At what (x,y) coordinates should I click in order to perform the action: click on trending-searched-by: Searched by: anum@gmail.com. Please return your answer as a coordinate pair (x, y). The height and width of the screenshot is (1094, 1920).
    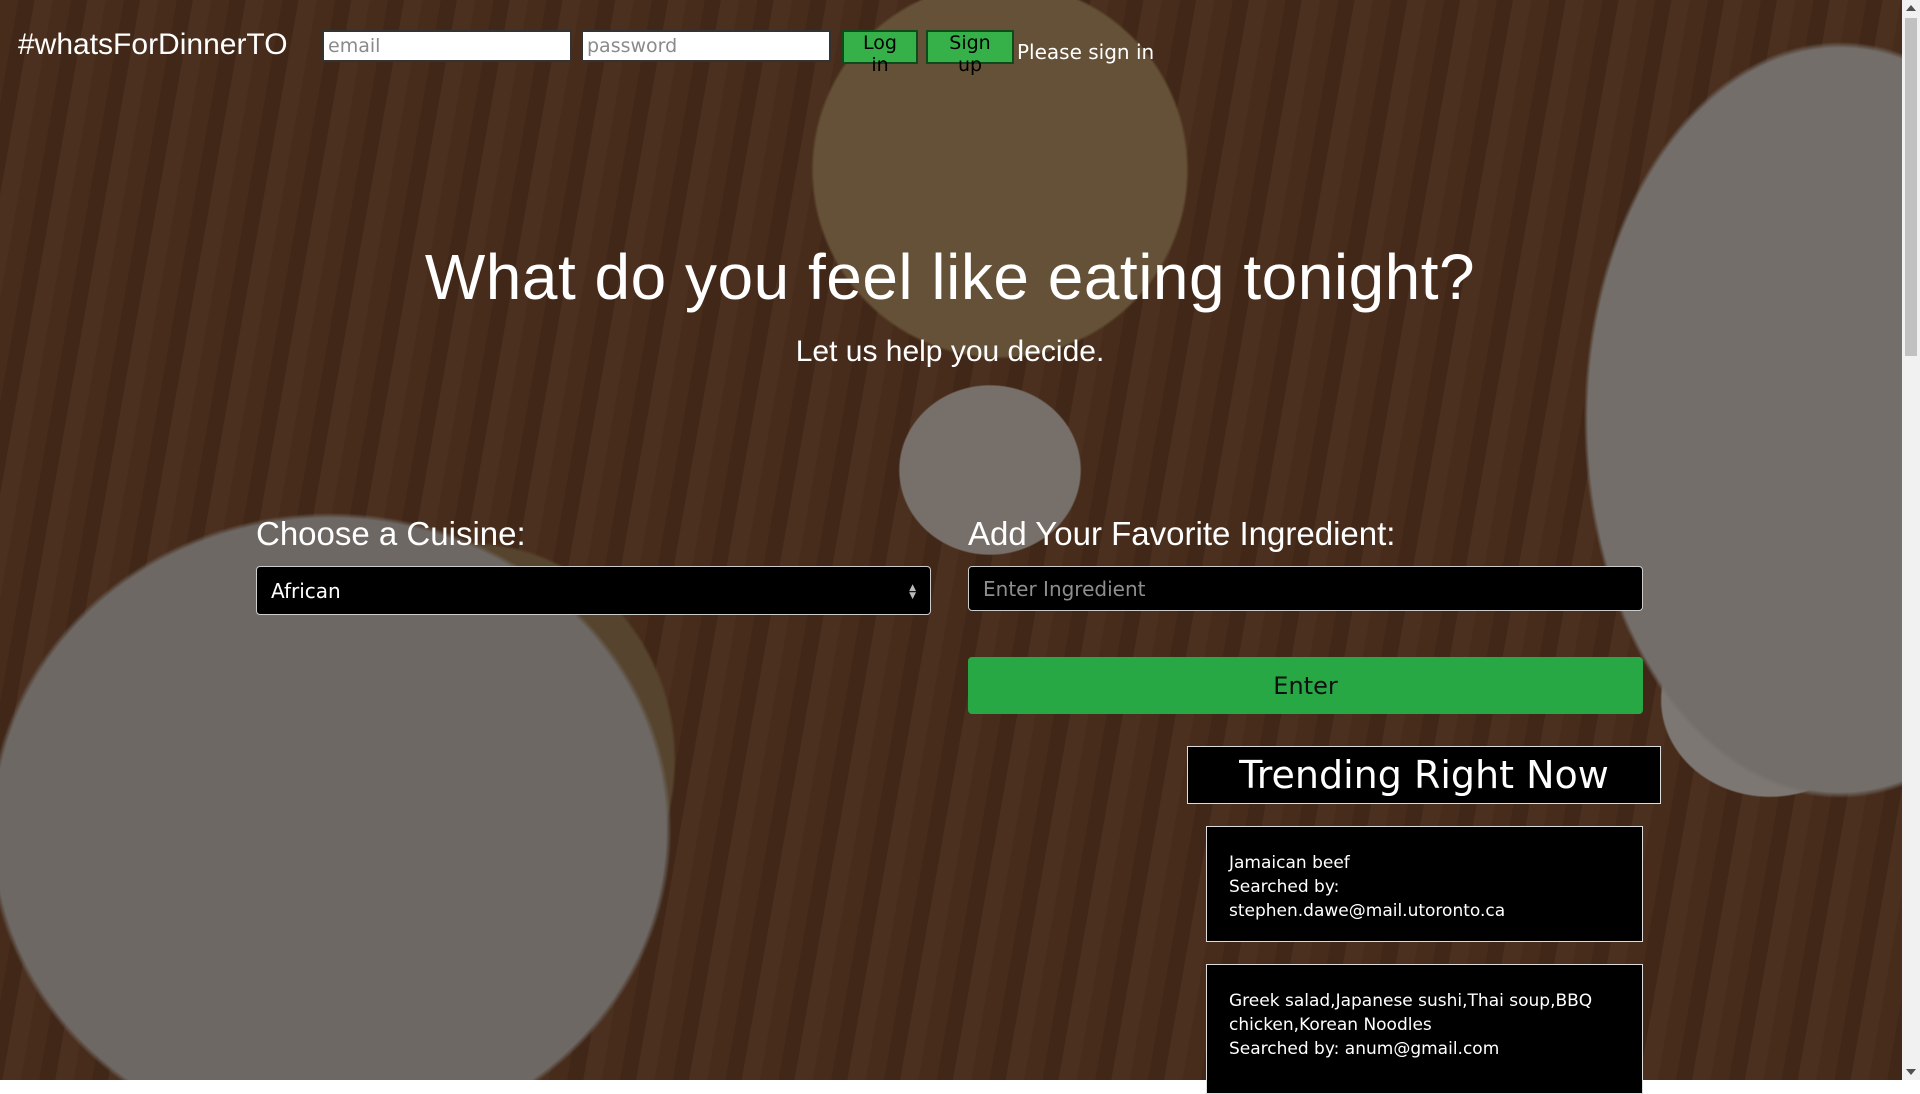
    Looking at the image, I should click on (1364, 1049).